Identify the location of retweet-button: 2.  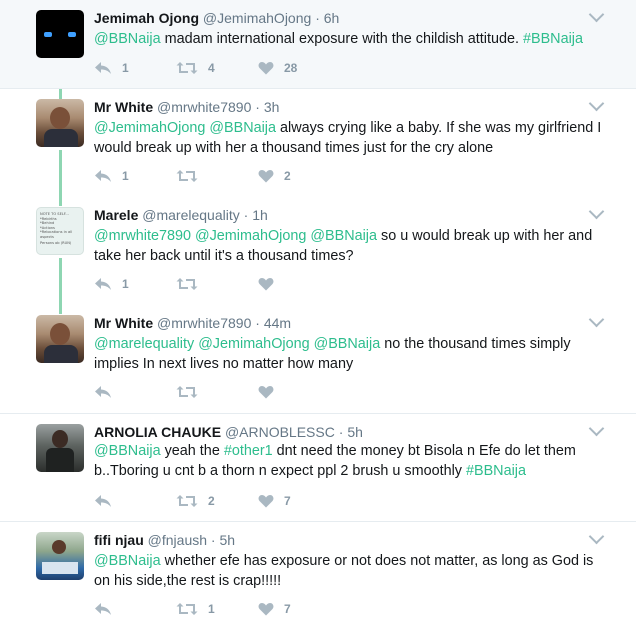
(195, 501).